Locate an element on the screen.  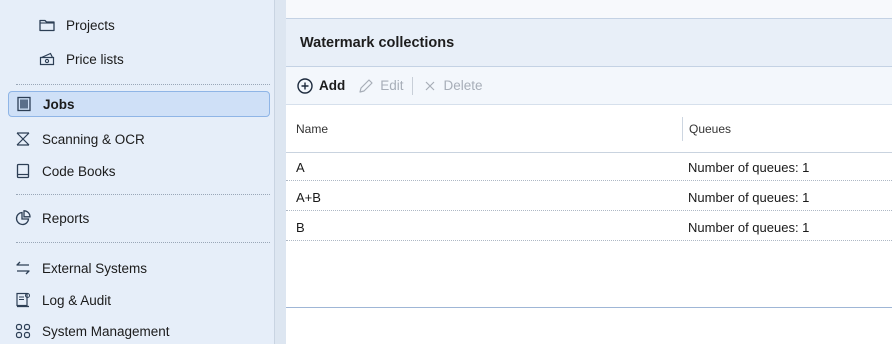
sidebar-item-system-management: System Management is located at coordinates (142, 331).